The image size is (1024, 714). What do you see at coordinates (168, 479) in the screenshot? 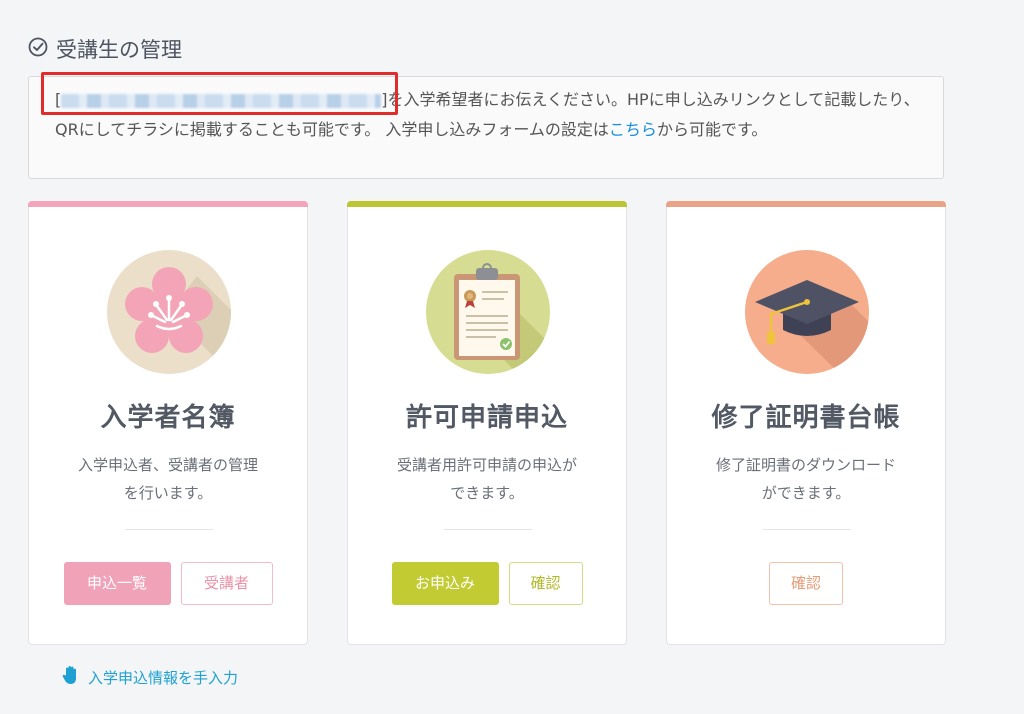
I see `card-description: 入学申込者、受講者の管理 を行います。` at bounding box center [168, 479].